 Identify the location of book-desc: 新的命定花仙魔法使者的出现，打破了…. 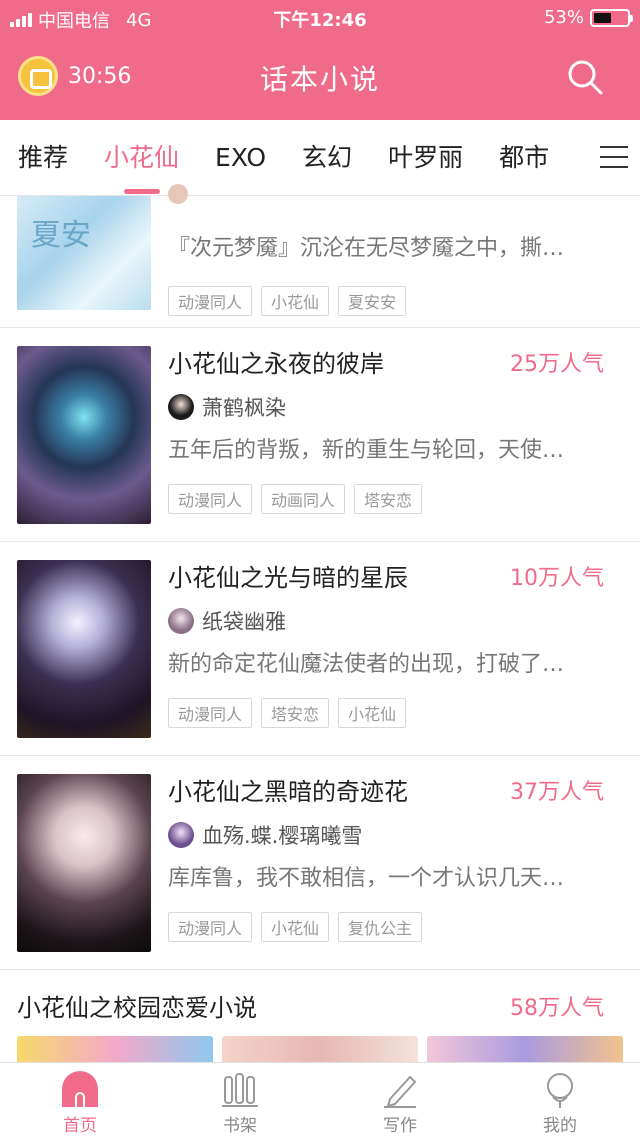
(366, 664).